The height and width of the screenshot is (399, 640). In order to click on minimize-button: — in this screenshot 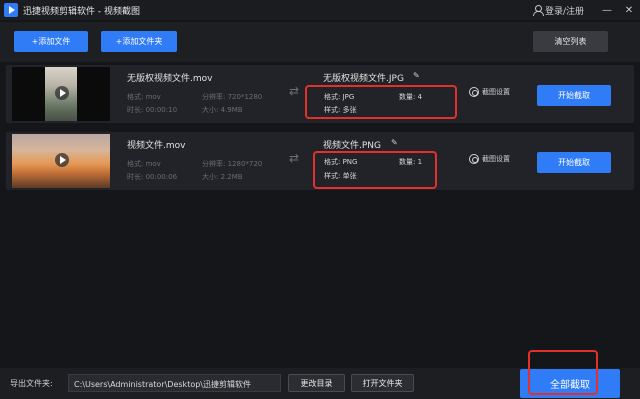, I will do `click(607, 10)`.